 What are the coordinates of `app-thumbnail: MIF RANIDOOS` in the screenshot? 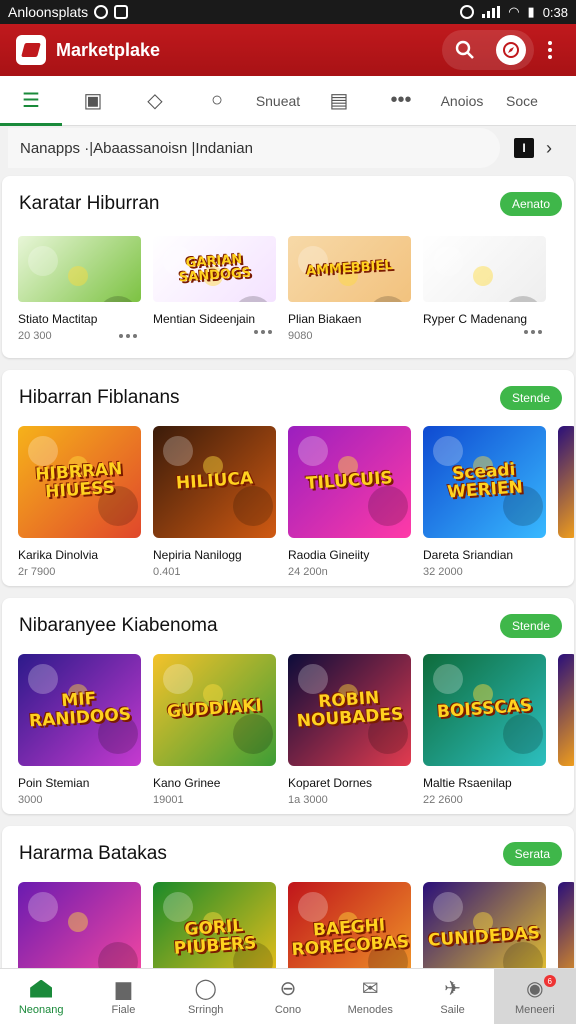 It's located at (79, 710).